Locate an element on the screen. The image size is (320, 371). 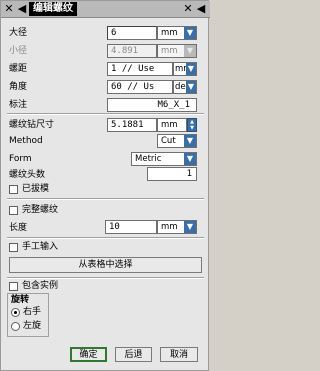
method-value: Cut is located at coordinates (168, 141).